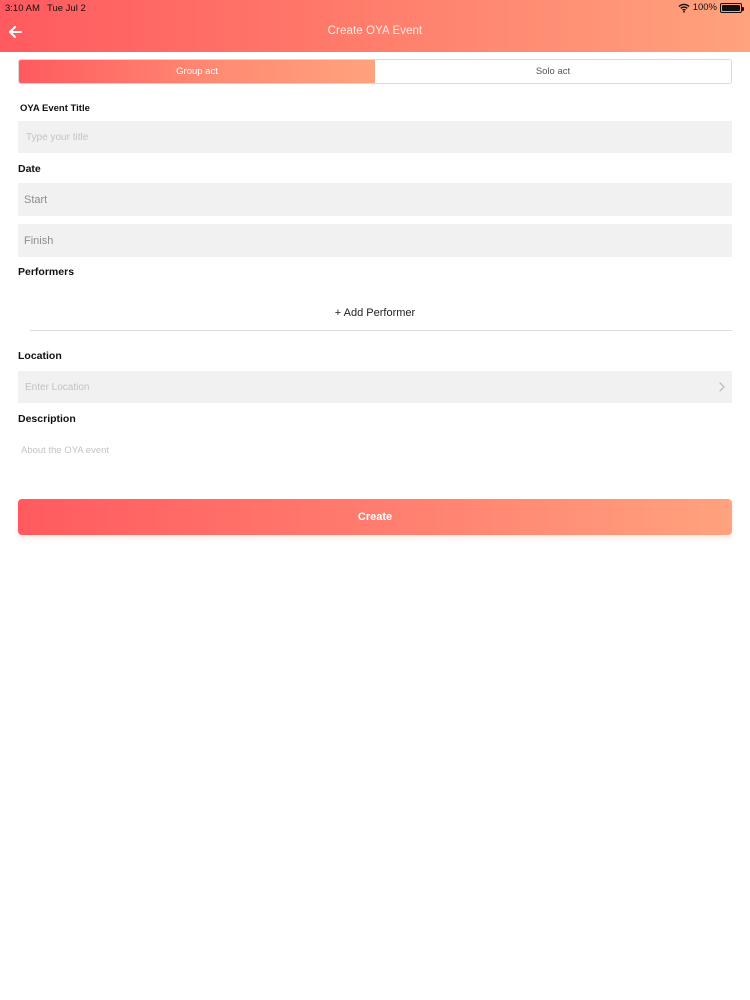 The image size is (750, 1000). I want to click on divider, so click(381, 330).